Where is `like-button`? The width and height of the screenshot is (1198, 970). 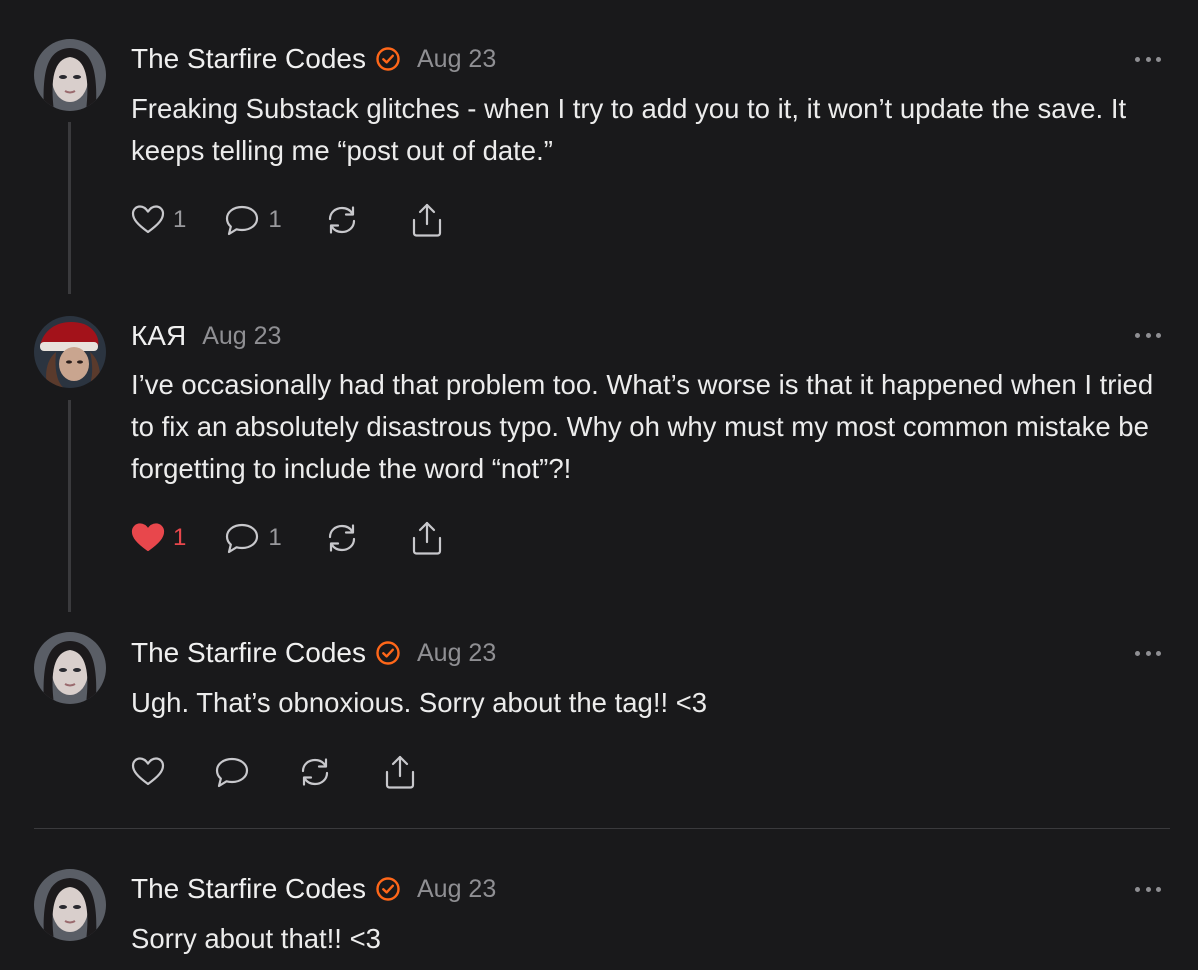
like-button is located at coordinates (148, 772).